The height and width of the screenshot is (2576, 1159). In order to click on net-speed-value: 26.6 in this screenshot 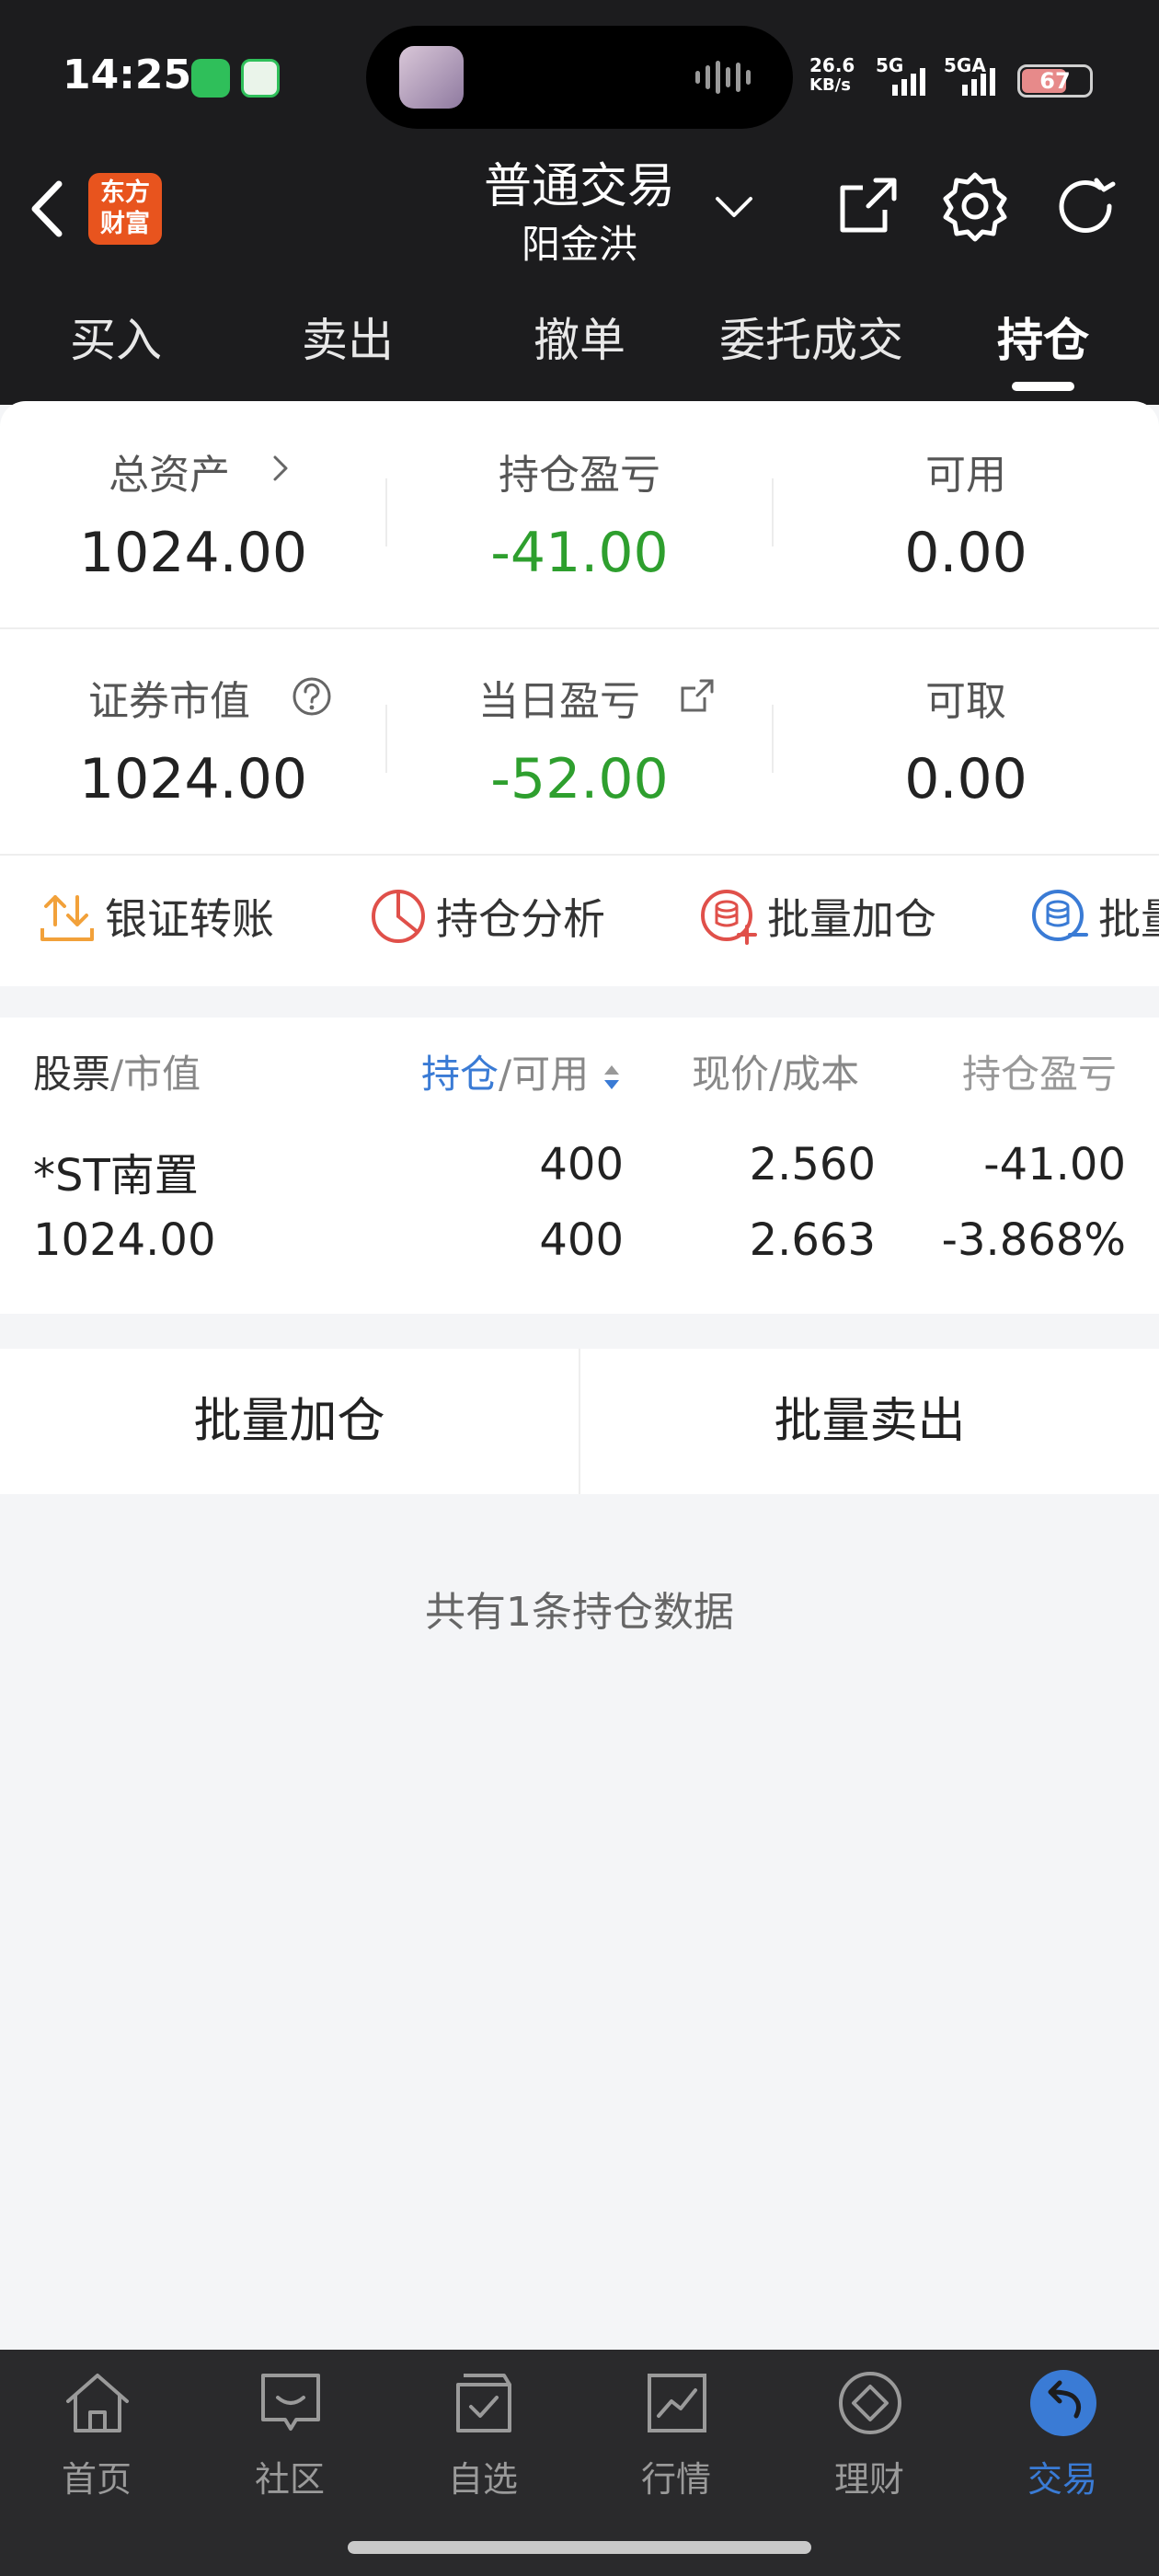, I will do `click(832, 65)`.